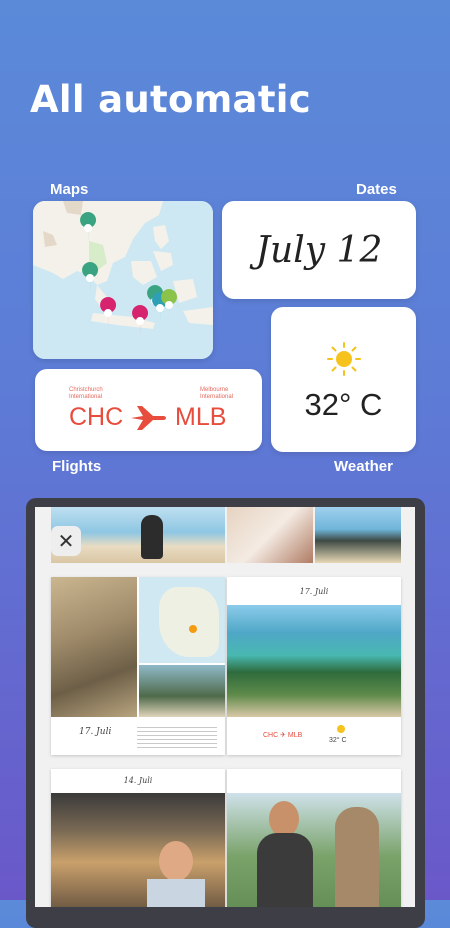 This screenshot has height=928, width=450. I want to click on from-airport: Christchurch International, so click(86, 393).